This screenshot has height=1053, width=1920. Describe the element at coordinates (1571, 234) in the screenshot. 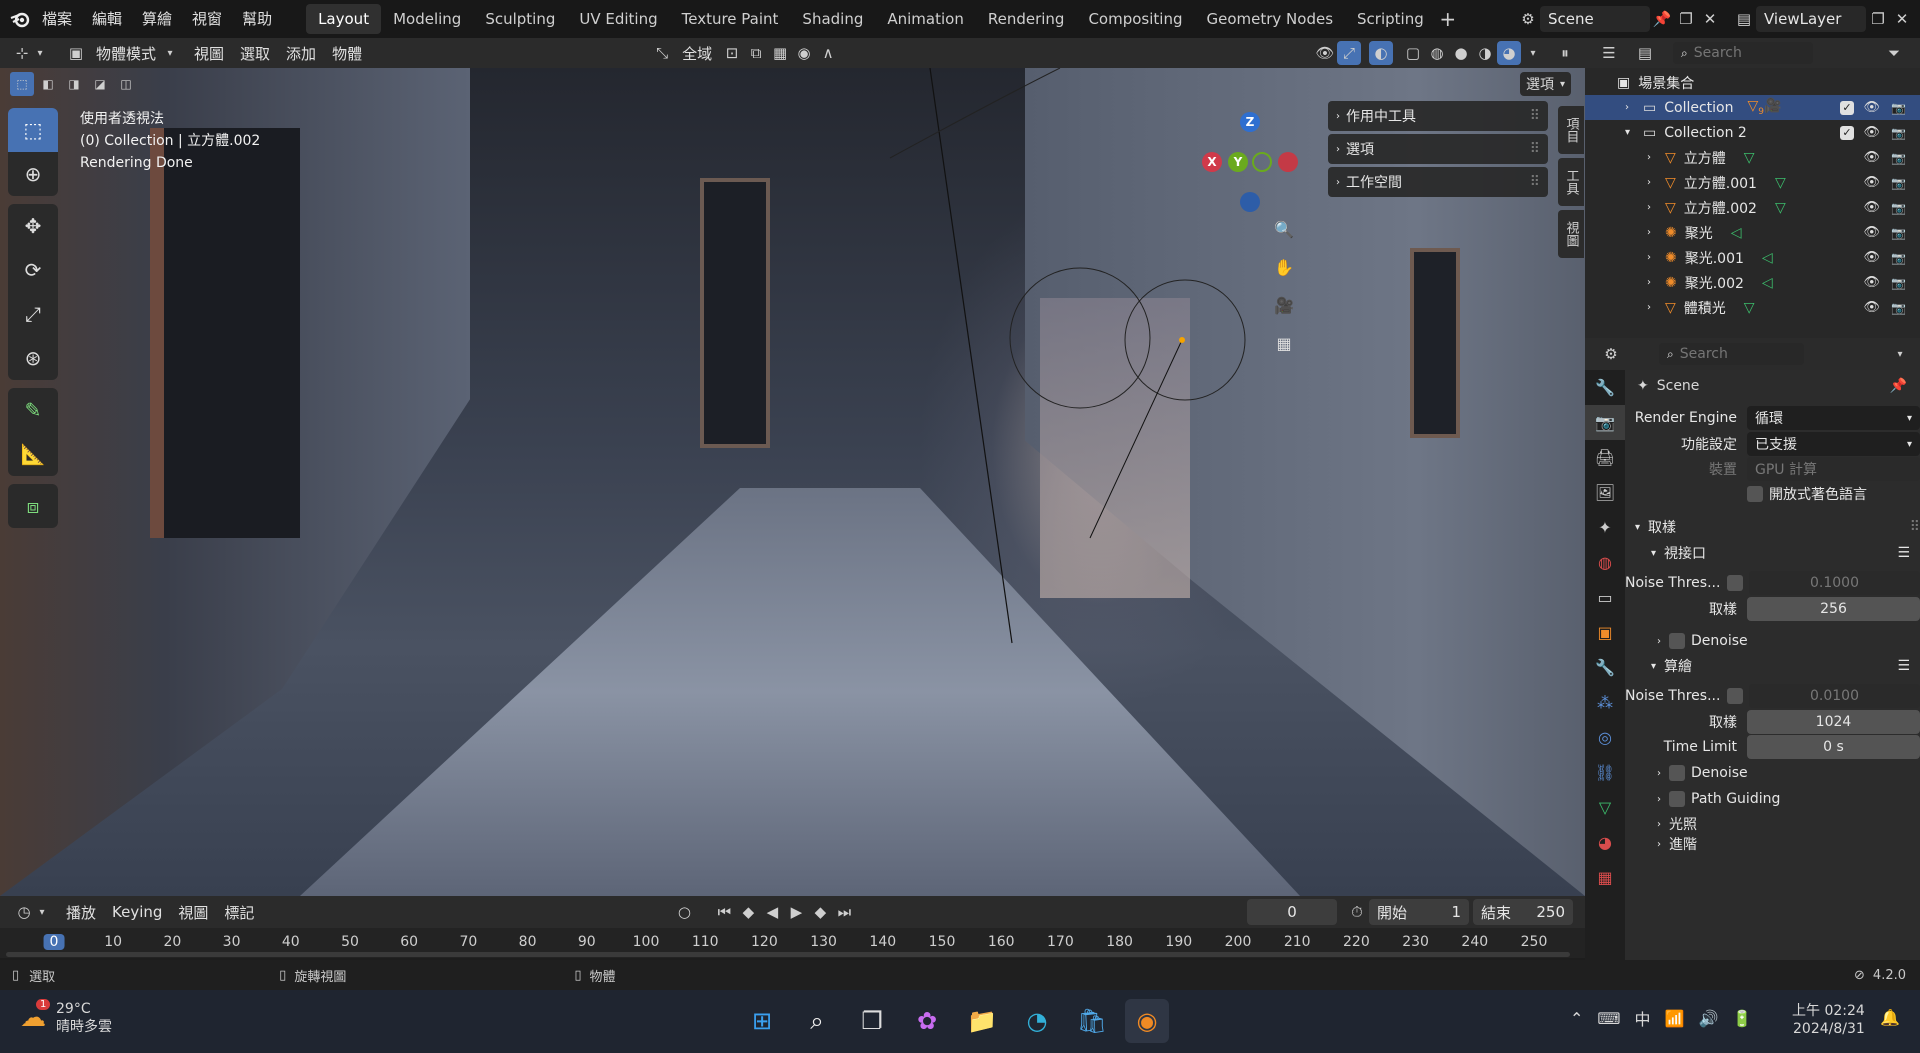

I see `npanel-tab-view: 視圖` at that location.